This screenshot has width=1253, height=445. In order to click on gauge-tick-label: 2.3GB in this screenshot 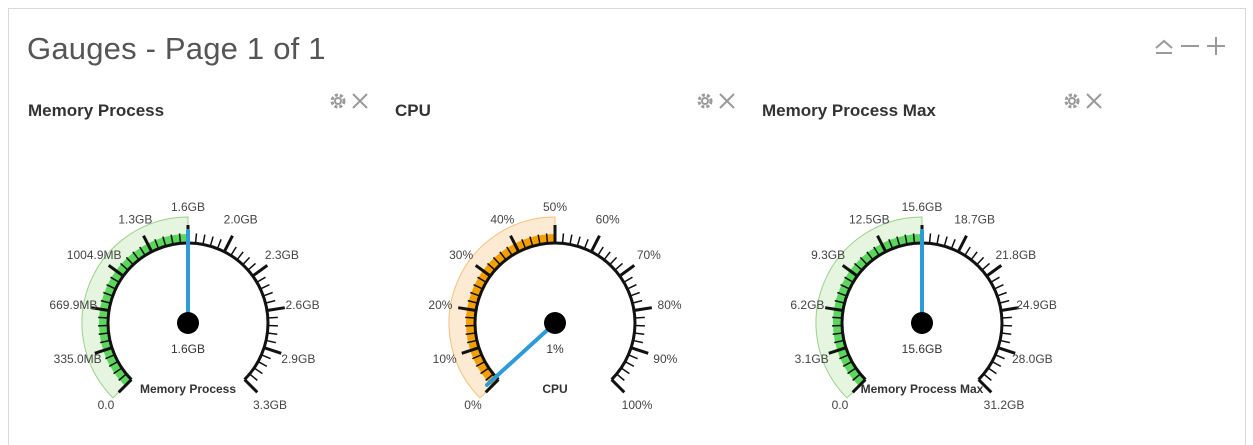, I will do `click(282, 255)`.